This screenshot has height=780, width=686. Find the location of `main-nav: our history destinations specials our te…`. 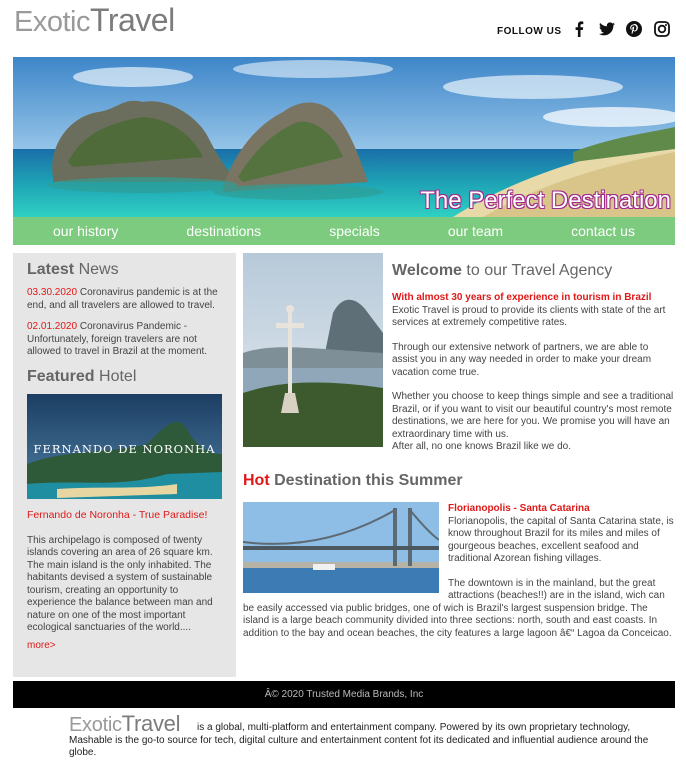

main-nav: our history destinations specials our te… is located at coordinates (344, 231).